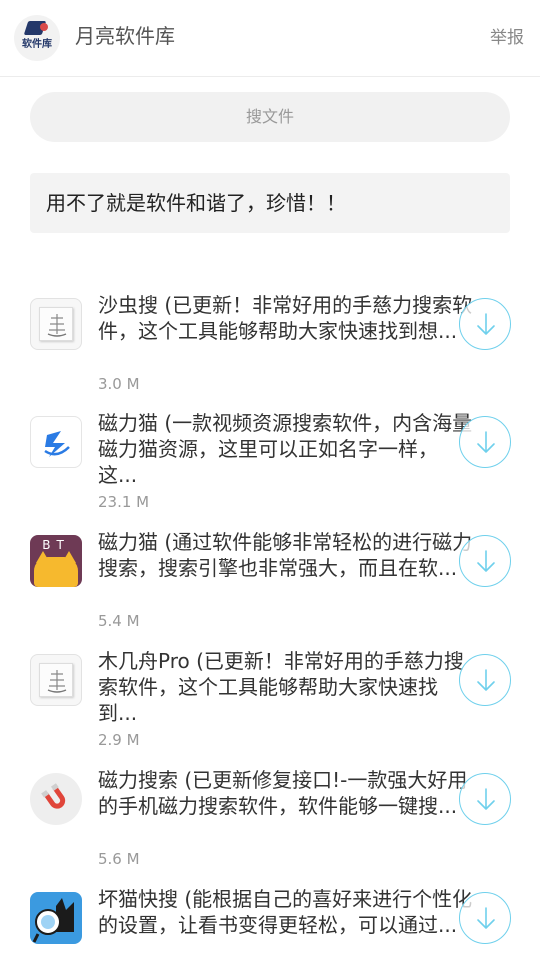  I want to click on bt-label: BT, so click(56, 545).